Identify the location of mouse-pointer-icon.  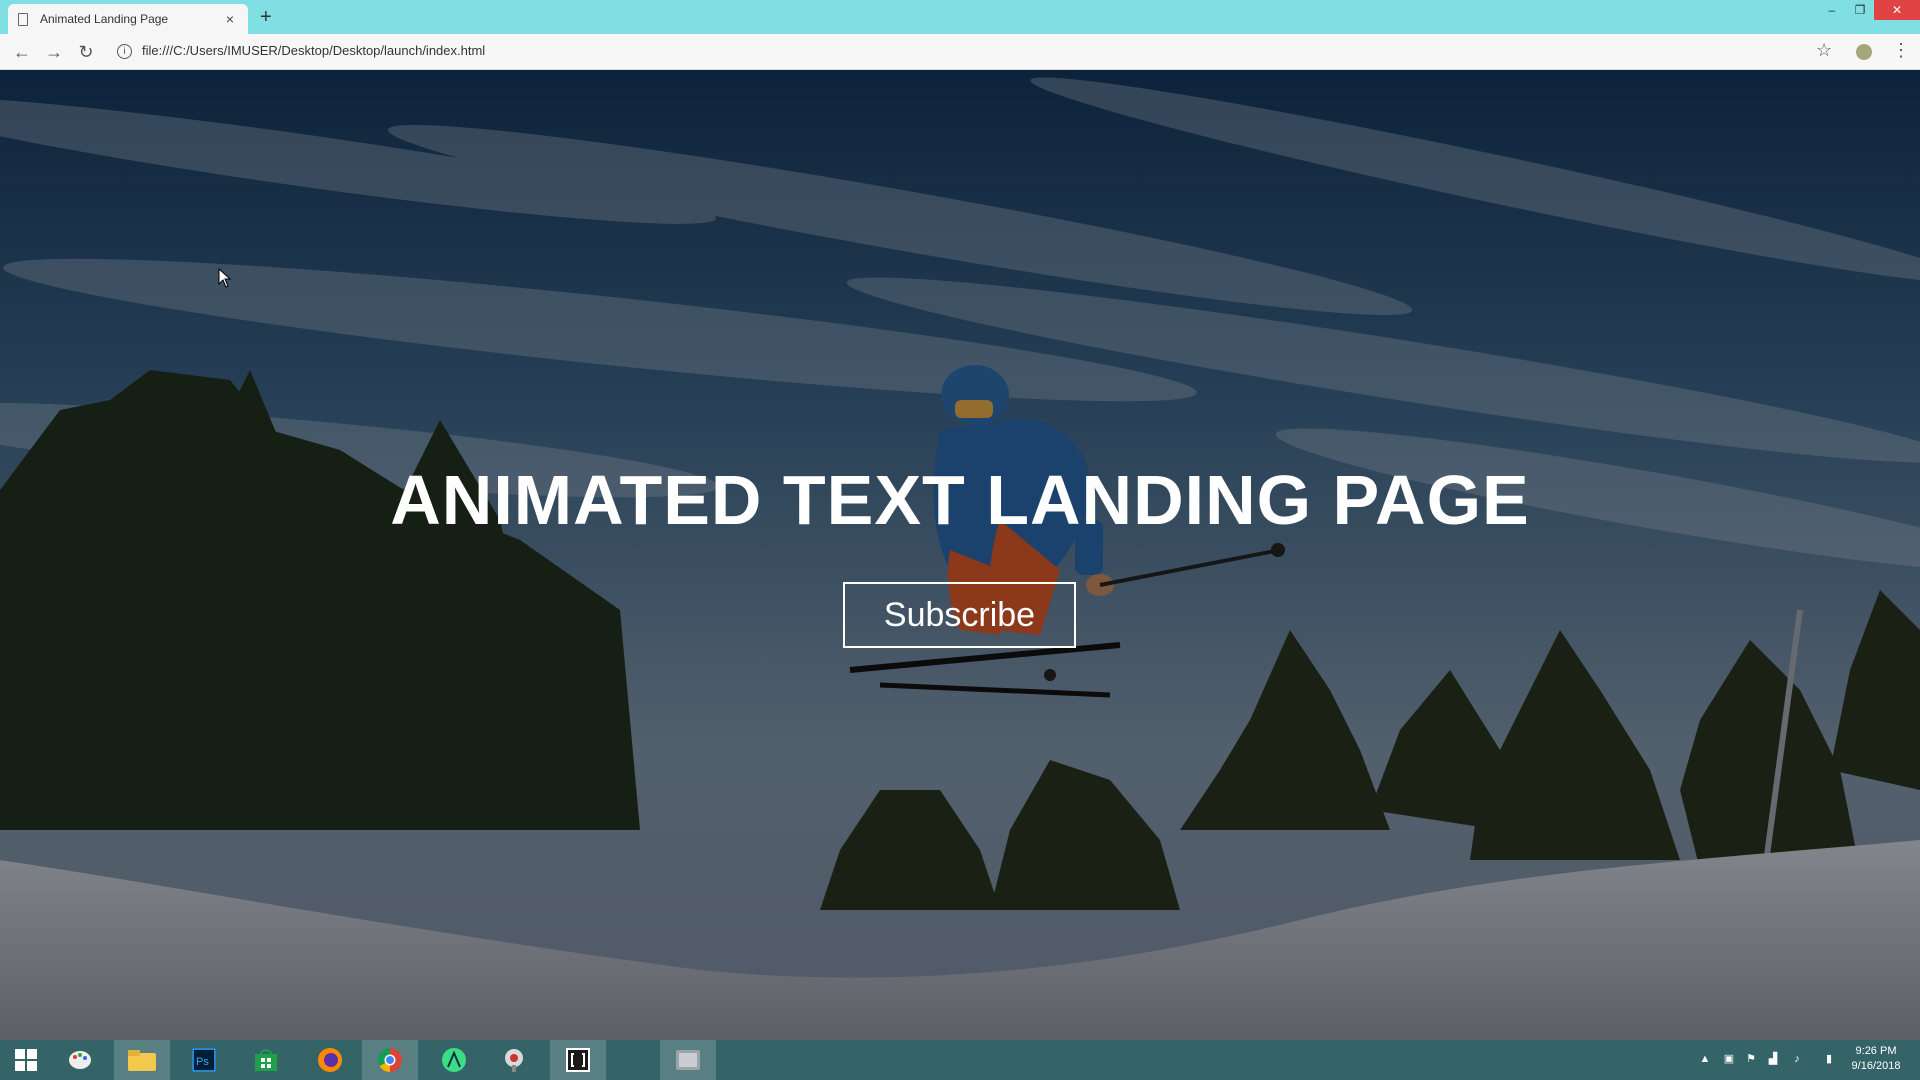
(225, 278).